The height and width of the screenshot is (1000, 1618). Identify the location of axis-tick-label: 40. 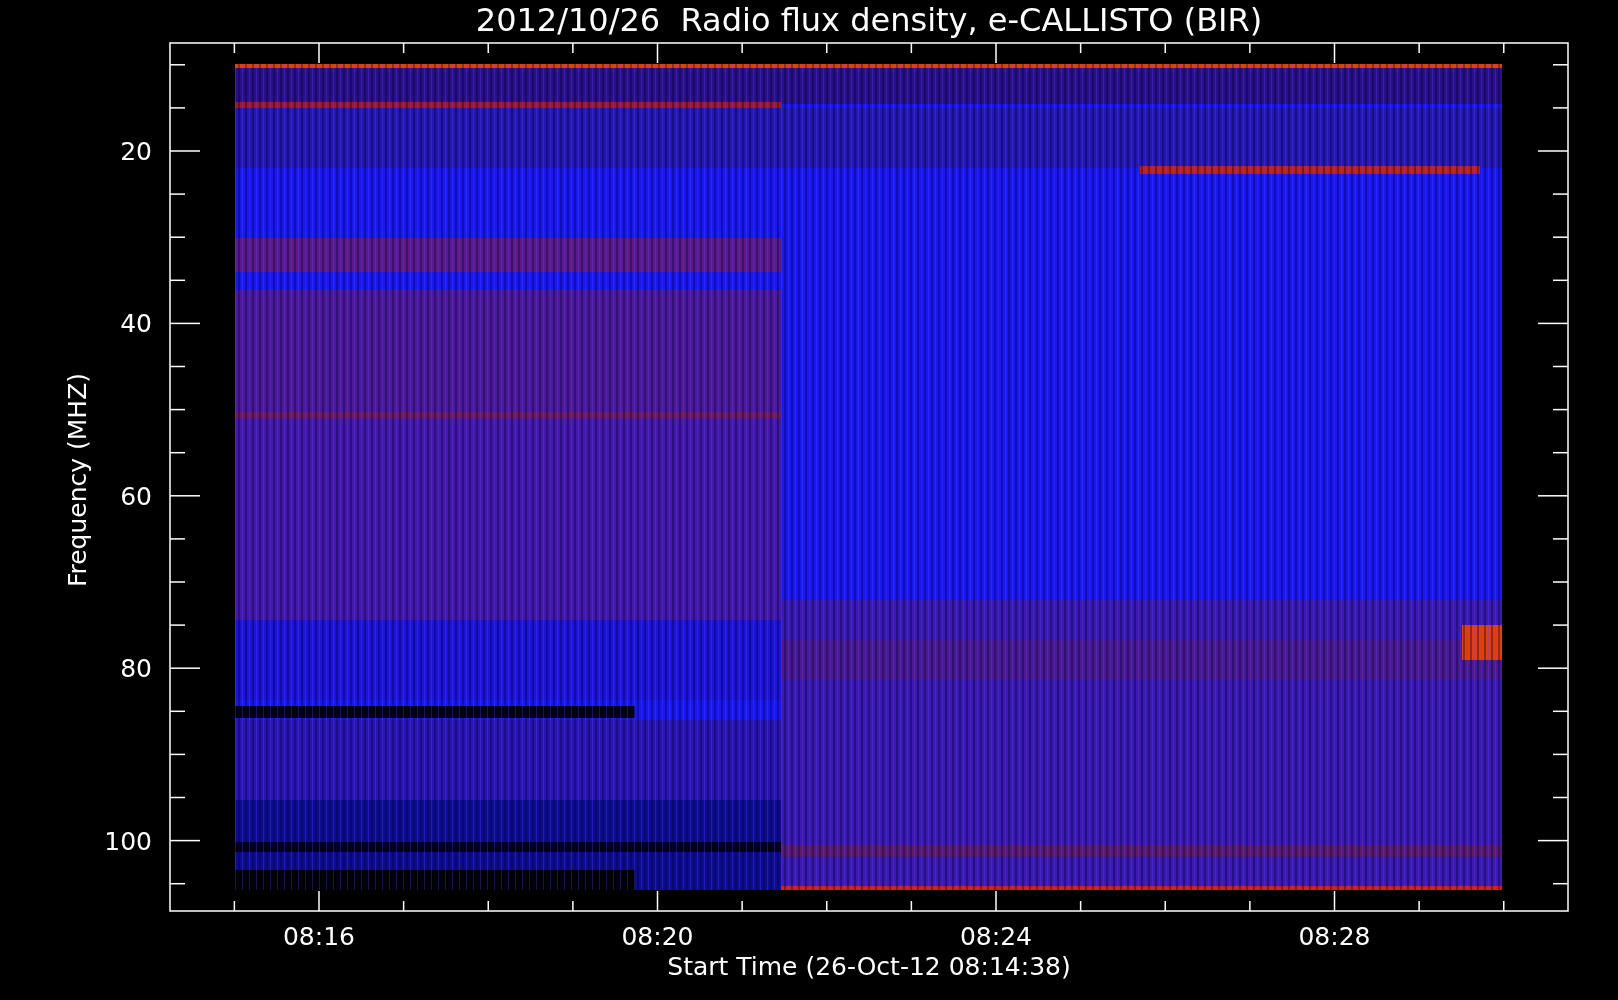
(136, 324).